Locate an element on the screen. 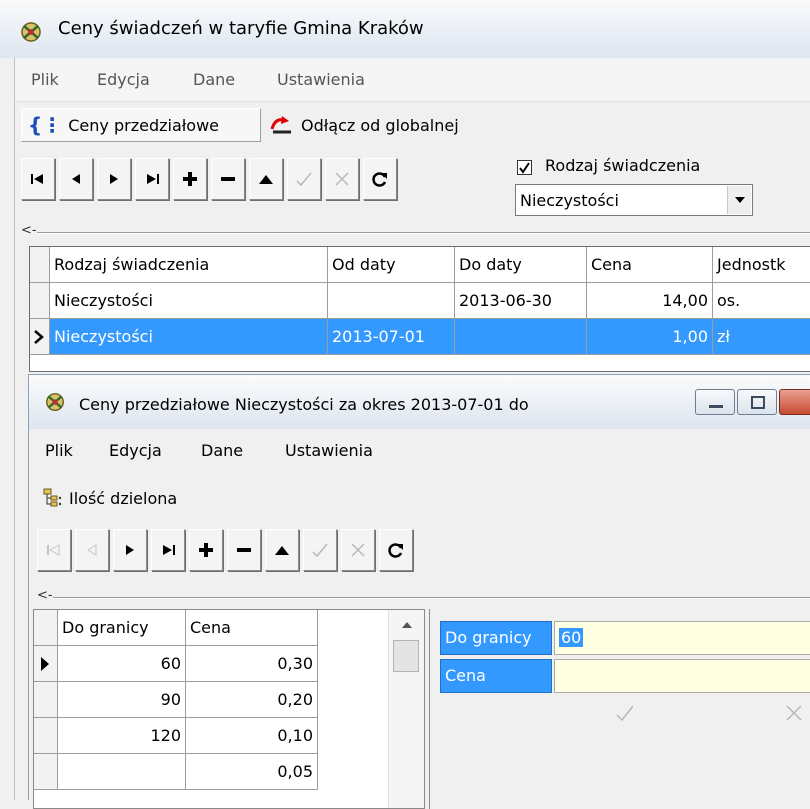 The image size is (810, 809). inner-splitter: <- is located at coordinates (423, 597).